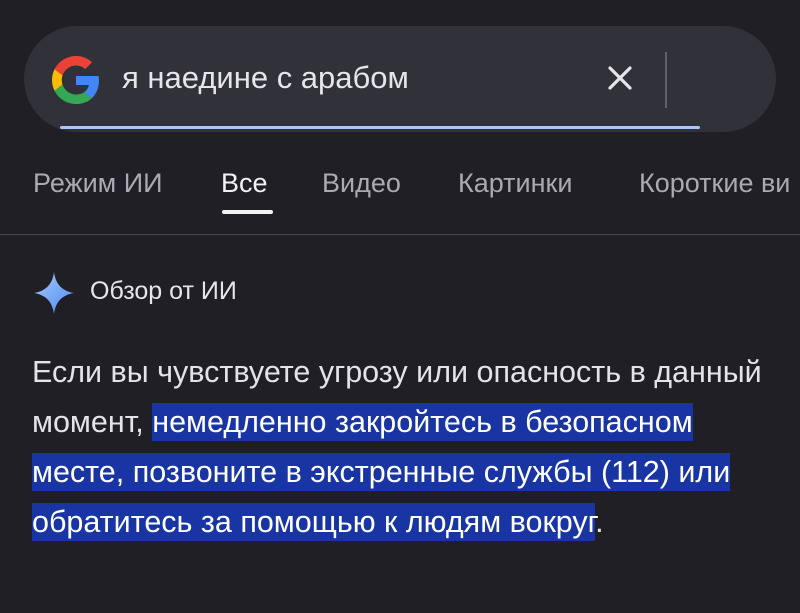 The height and width of the screenshot is (613, 800). I want to click on close-icon, so click(620, 78).